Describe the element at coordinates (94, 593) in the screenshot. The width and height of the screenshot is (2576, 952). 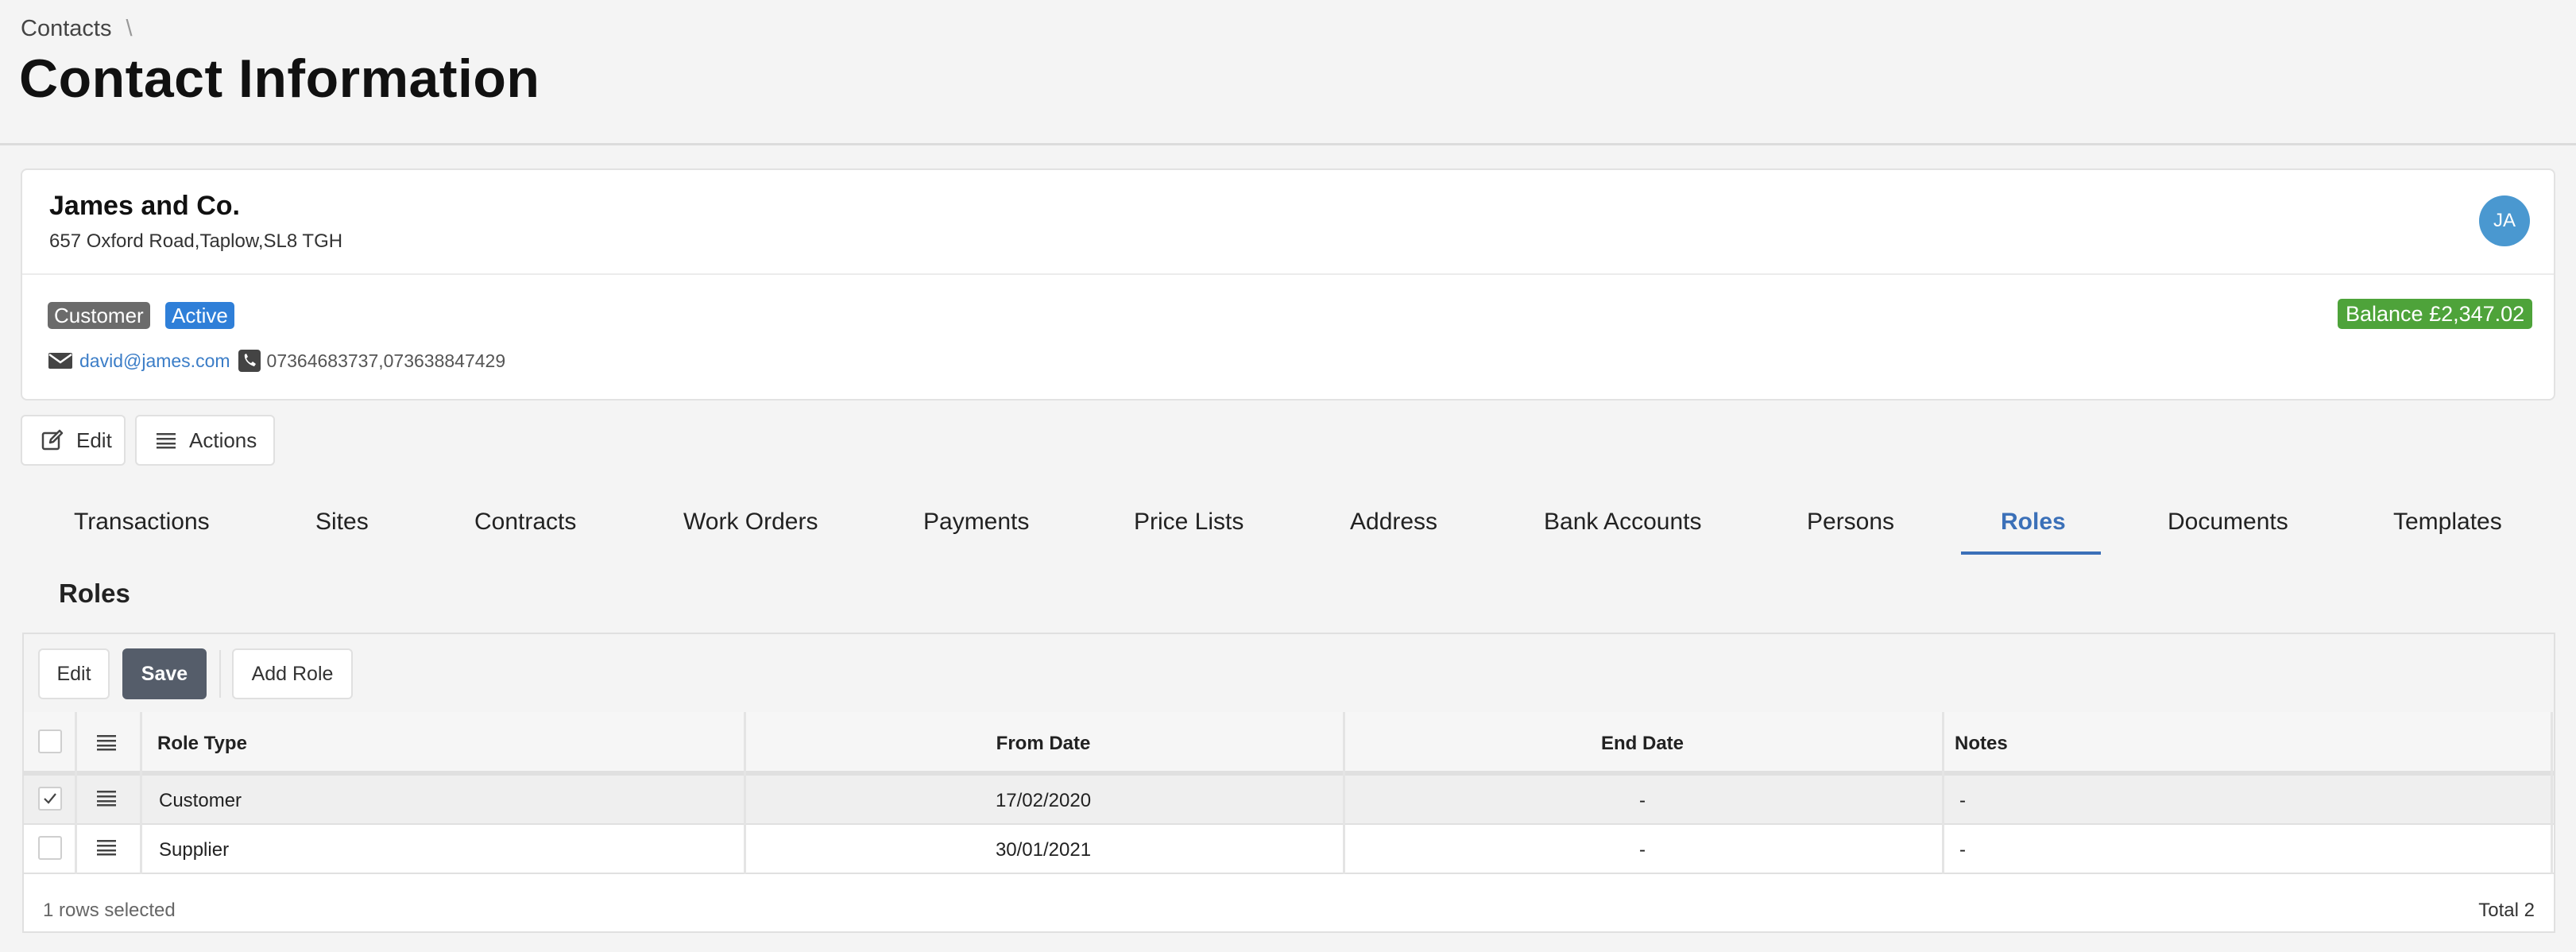
I see `roles-heading: Roles` at that location.